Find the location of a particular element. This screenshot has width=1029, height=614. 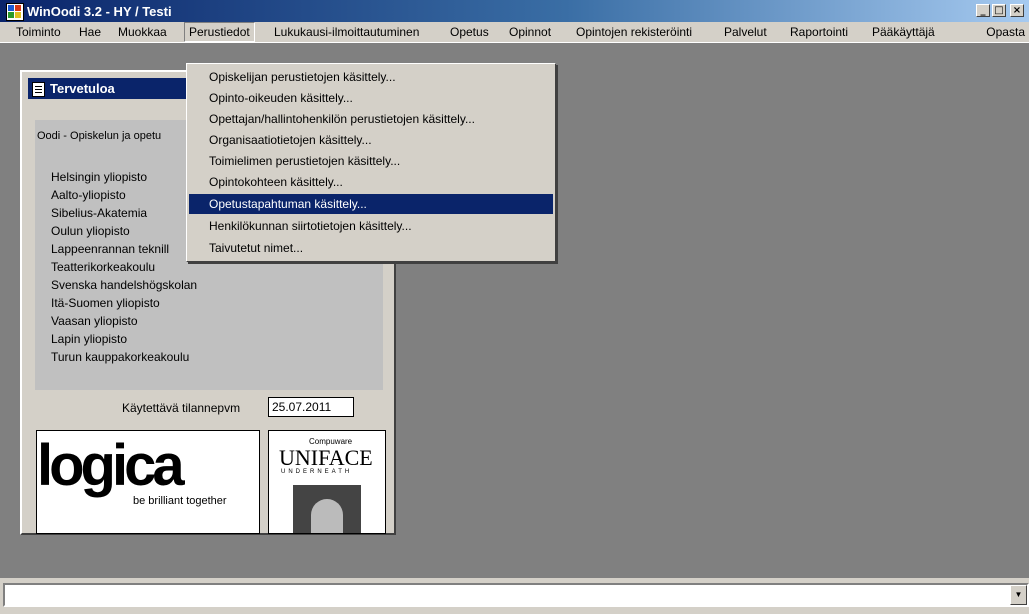

date-field: 25.07.2011 is located at coordinates (311, 407).